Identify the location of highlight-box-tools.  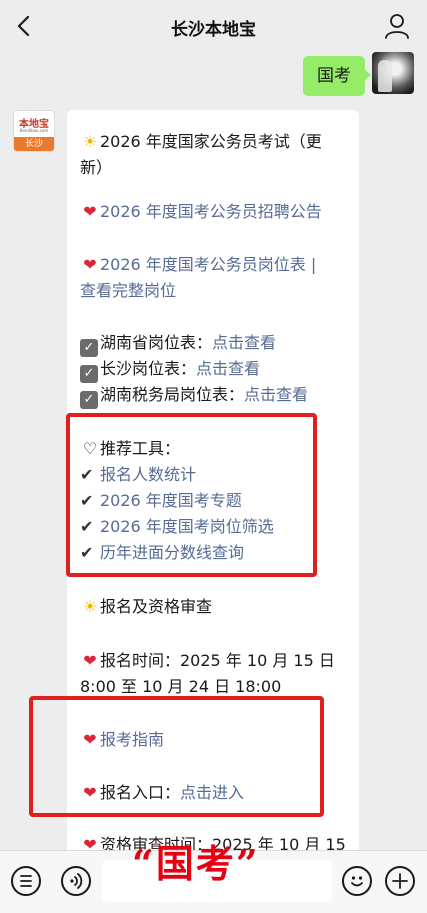
(191, 495).